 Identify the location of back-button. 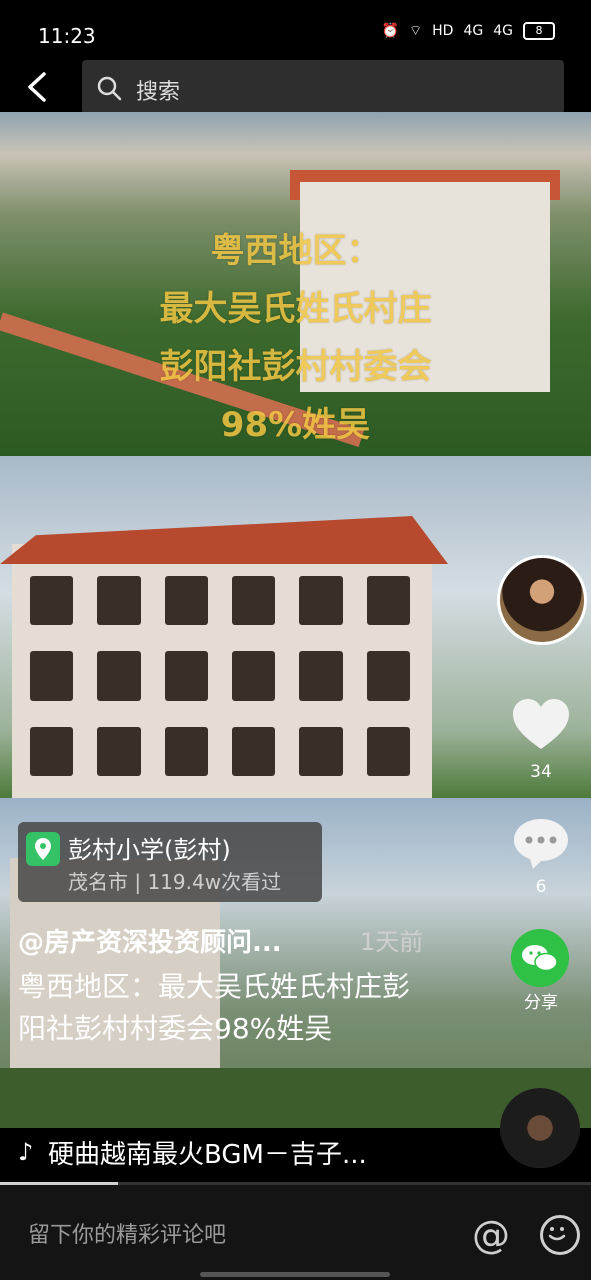
(39, 87).